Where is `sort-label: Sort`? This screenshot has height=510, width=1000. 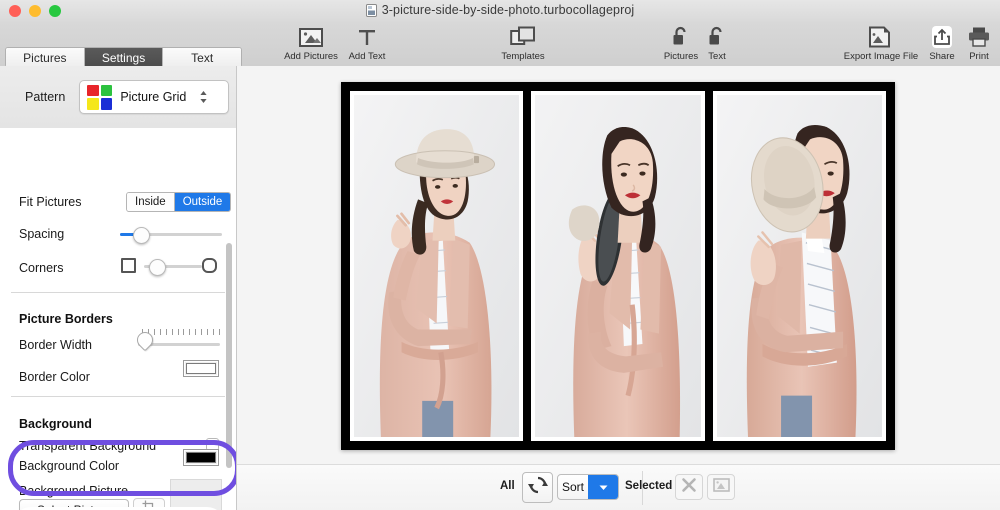 sort-label: Sort is located at coordinates (572, 487).